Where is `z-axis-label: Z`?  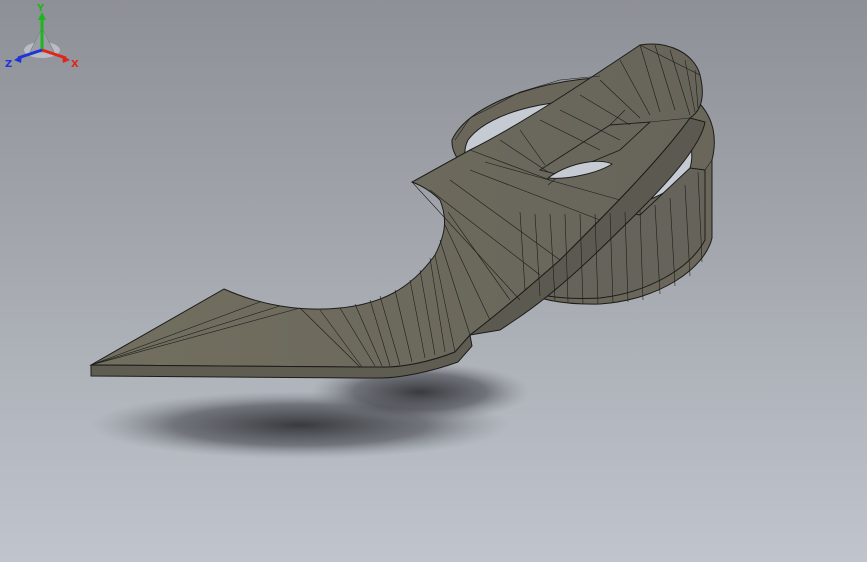 z-axis-label: Z is located at coordinates (8, 64).